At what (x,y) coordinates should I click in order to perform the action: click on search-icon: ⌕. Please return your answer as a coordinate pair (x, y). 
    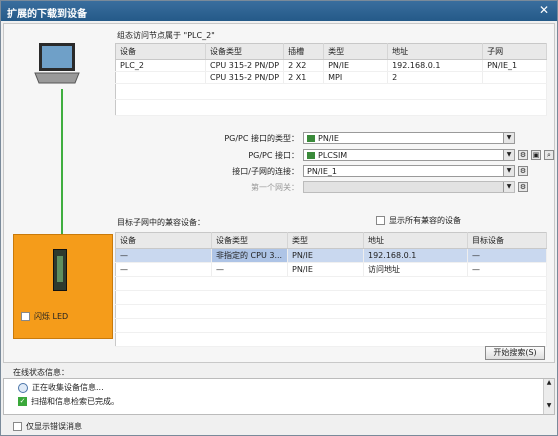
    Looking at the image, I should click on (549, 155).